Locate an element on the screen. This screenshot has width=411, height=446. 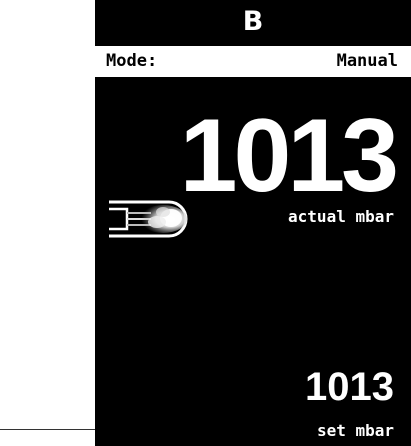
setpoint-value: 1013 is located at coordinates (349, 387).